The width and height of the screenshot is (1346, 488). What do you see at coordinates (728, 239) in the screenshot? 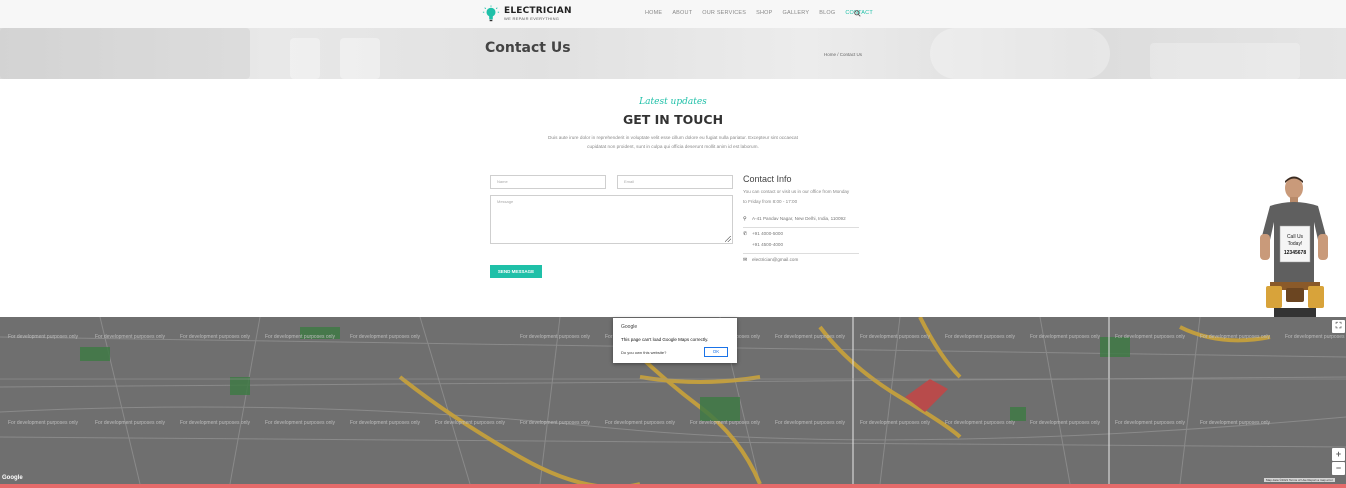
I see `resize-handle` at bounding box center [728, 239].